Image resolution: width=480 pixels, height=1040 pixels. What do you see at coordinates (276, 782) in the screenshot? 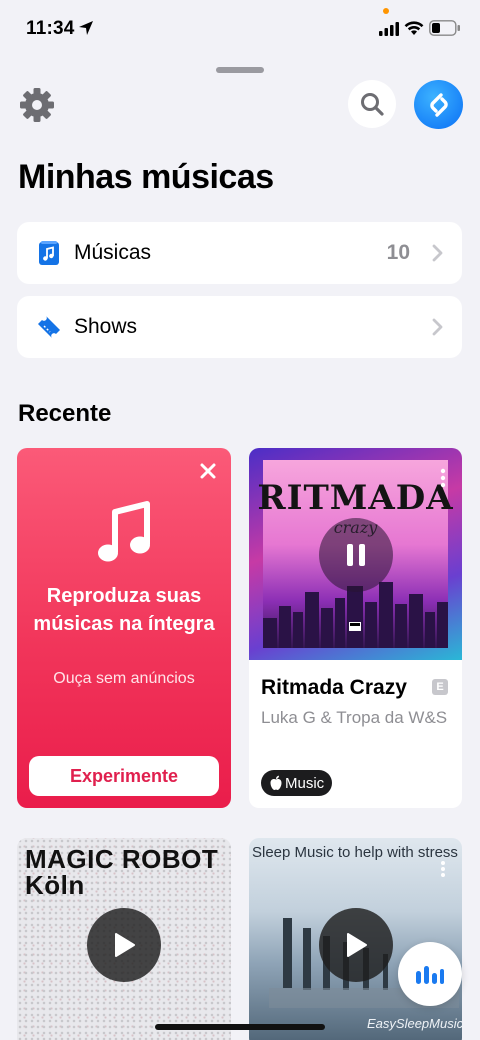
I see `apple-icon` at bounding box center [276, 782].